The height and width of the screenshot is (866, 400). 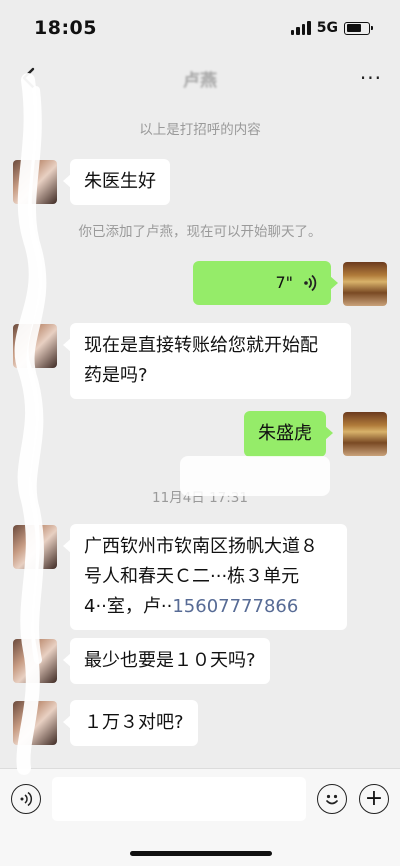 I want to click on battery-icon, so click(x=358, y=28).